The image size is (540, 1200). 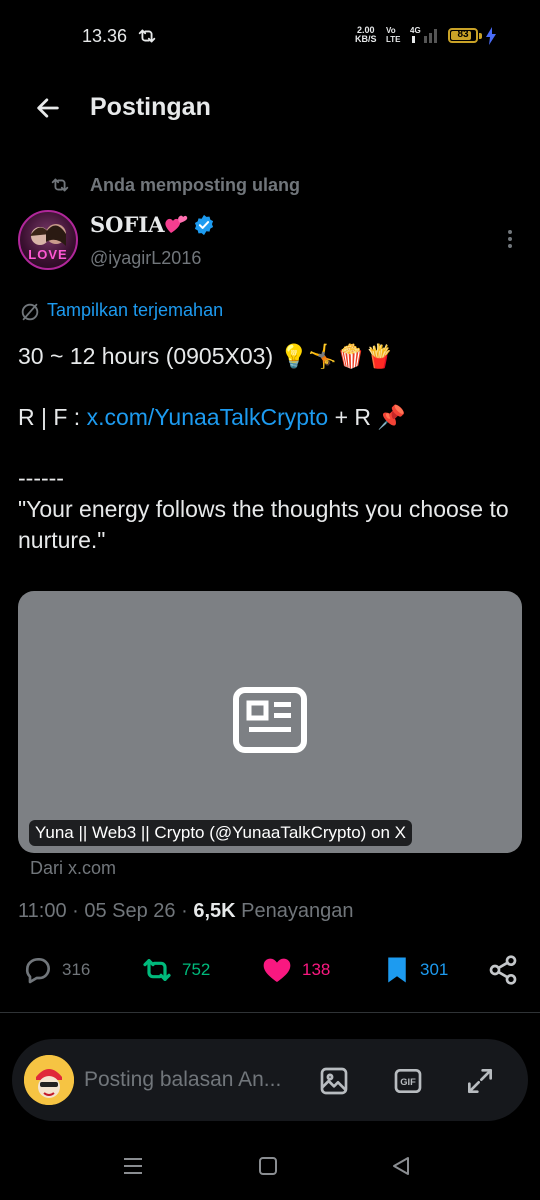 I want to click on back-nav-button, so click(x=401, y=1168).